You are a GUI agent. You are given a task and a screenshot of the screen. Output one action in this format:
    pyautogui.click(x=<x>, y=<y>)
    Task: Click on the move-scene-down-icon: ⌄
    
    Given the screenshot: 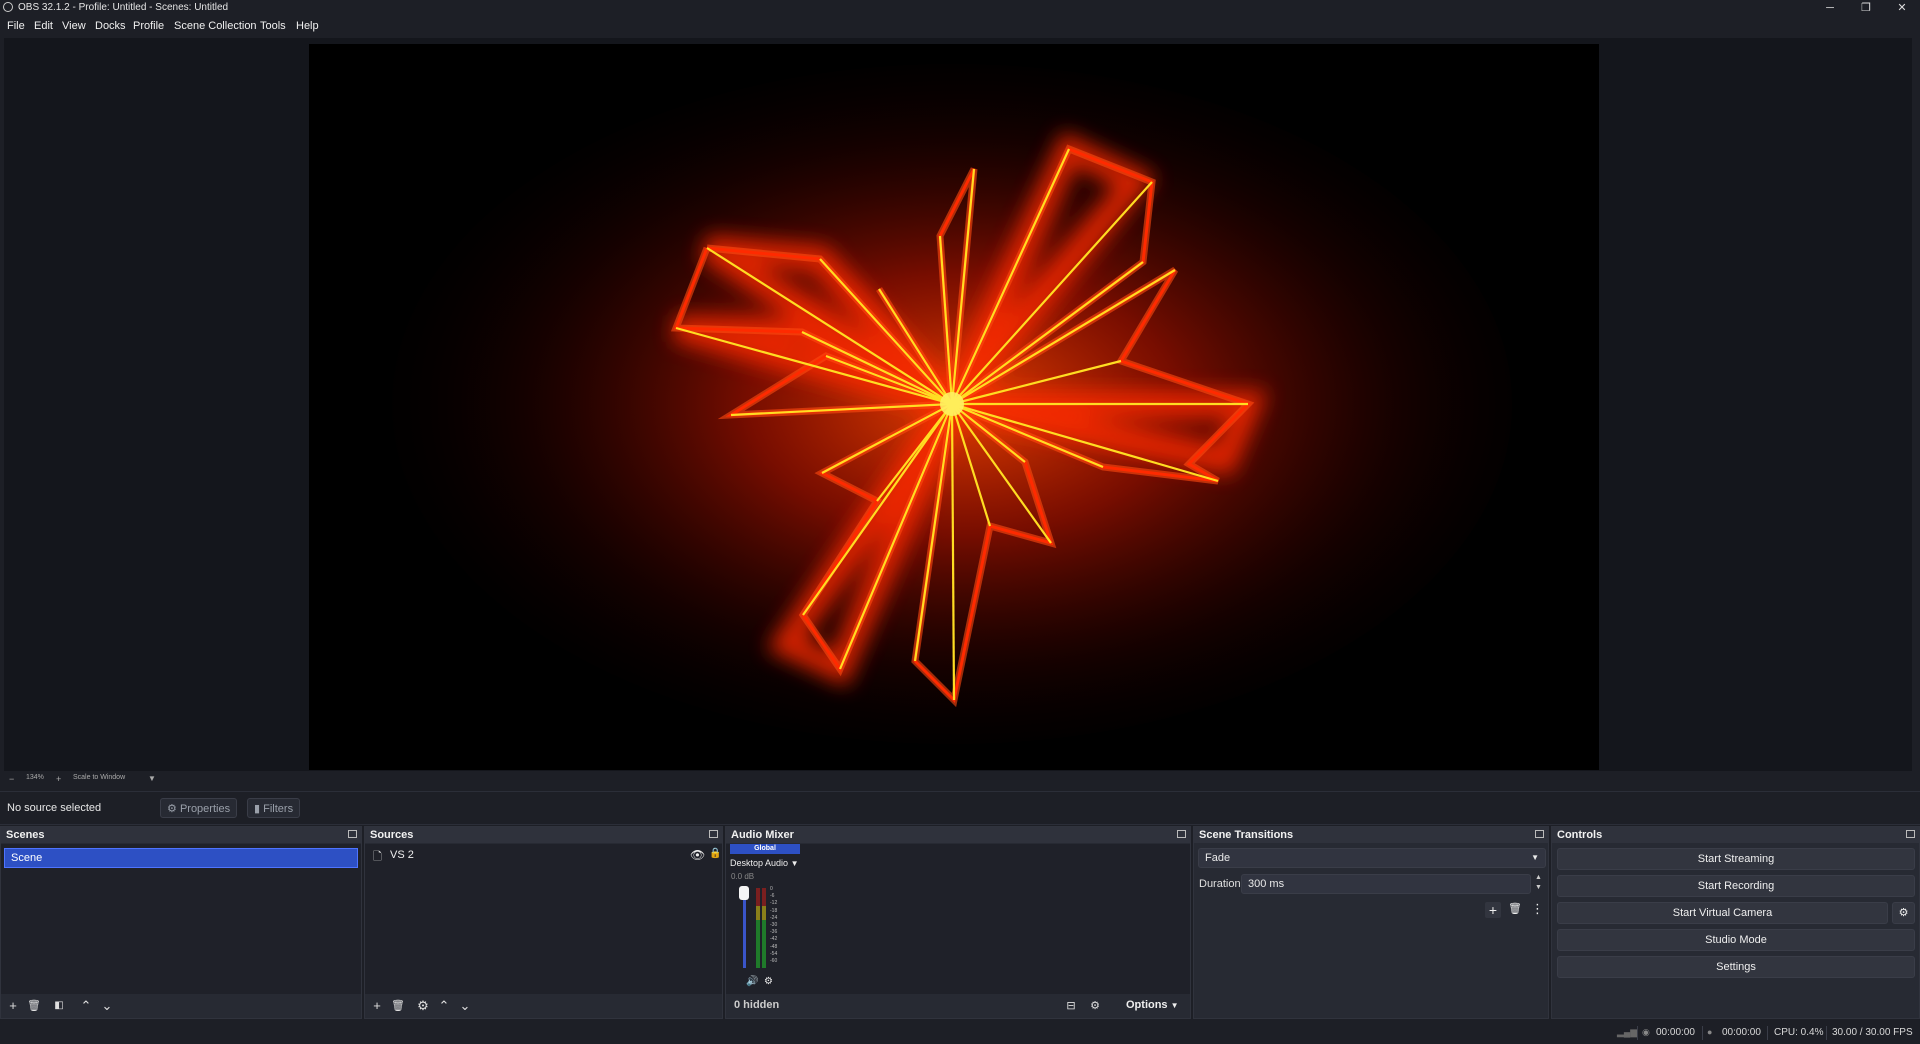 What is the action you would take?
    pyautogui.click(x=107, y=1006)
    